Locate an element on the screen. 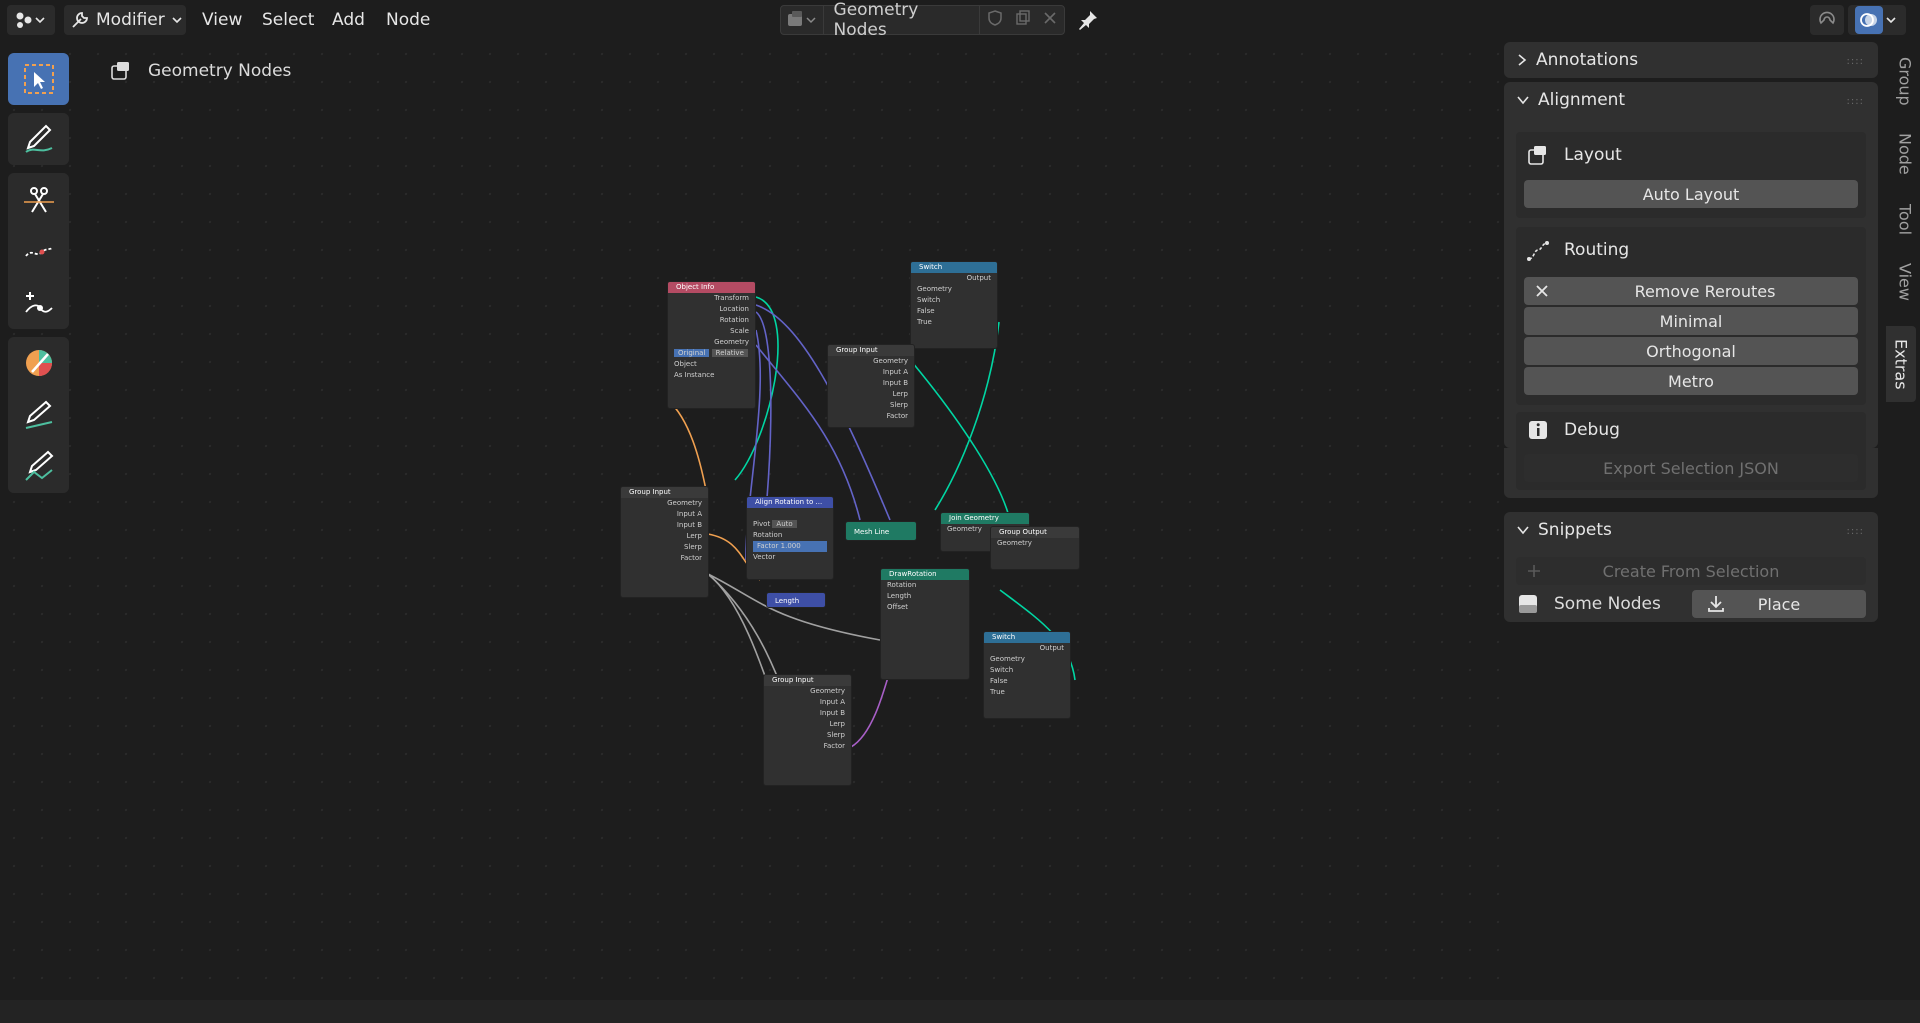 The image size is (1920, 1023). node-draw-rotation: DrawRotation Rotation Length Offset is located at coordinates (925, 624).